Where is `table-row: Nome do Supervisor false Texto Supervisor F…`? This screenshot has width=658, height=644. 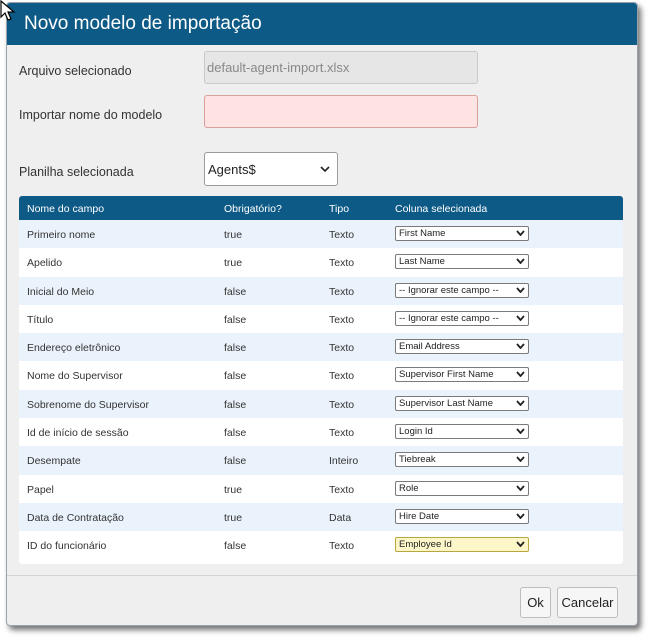 table-row: Nome do Supervisor false Texto Supervisor F… is located at coordinates (321, 375).